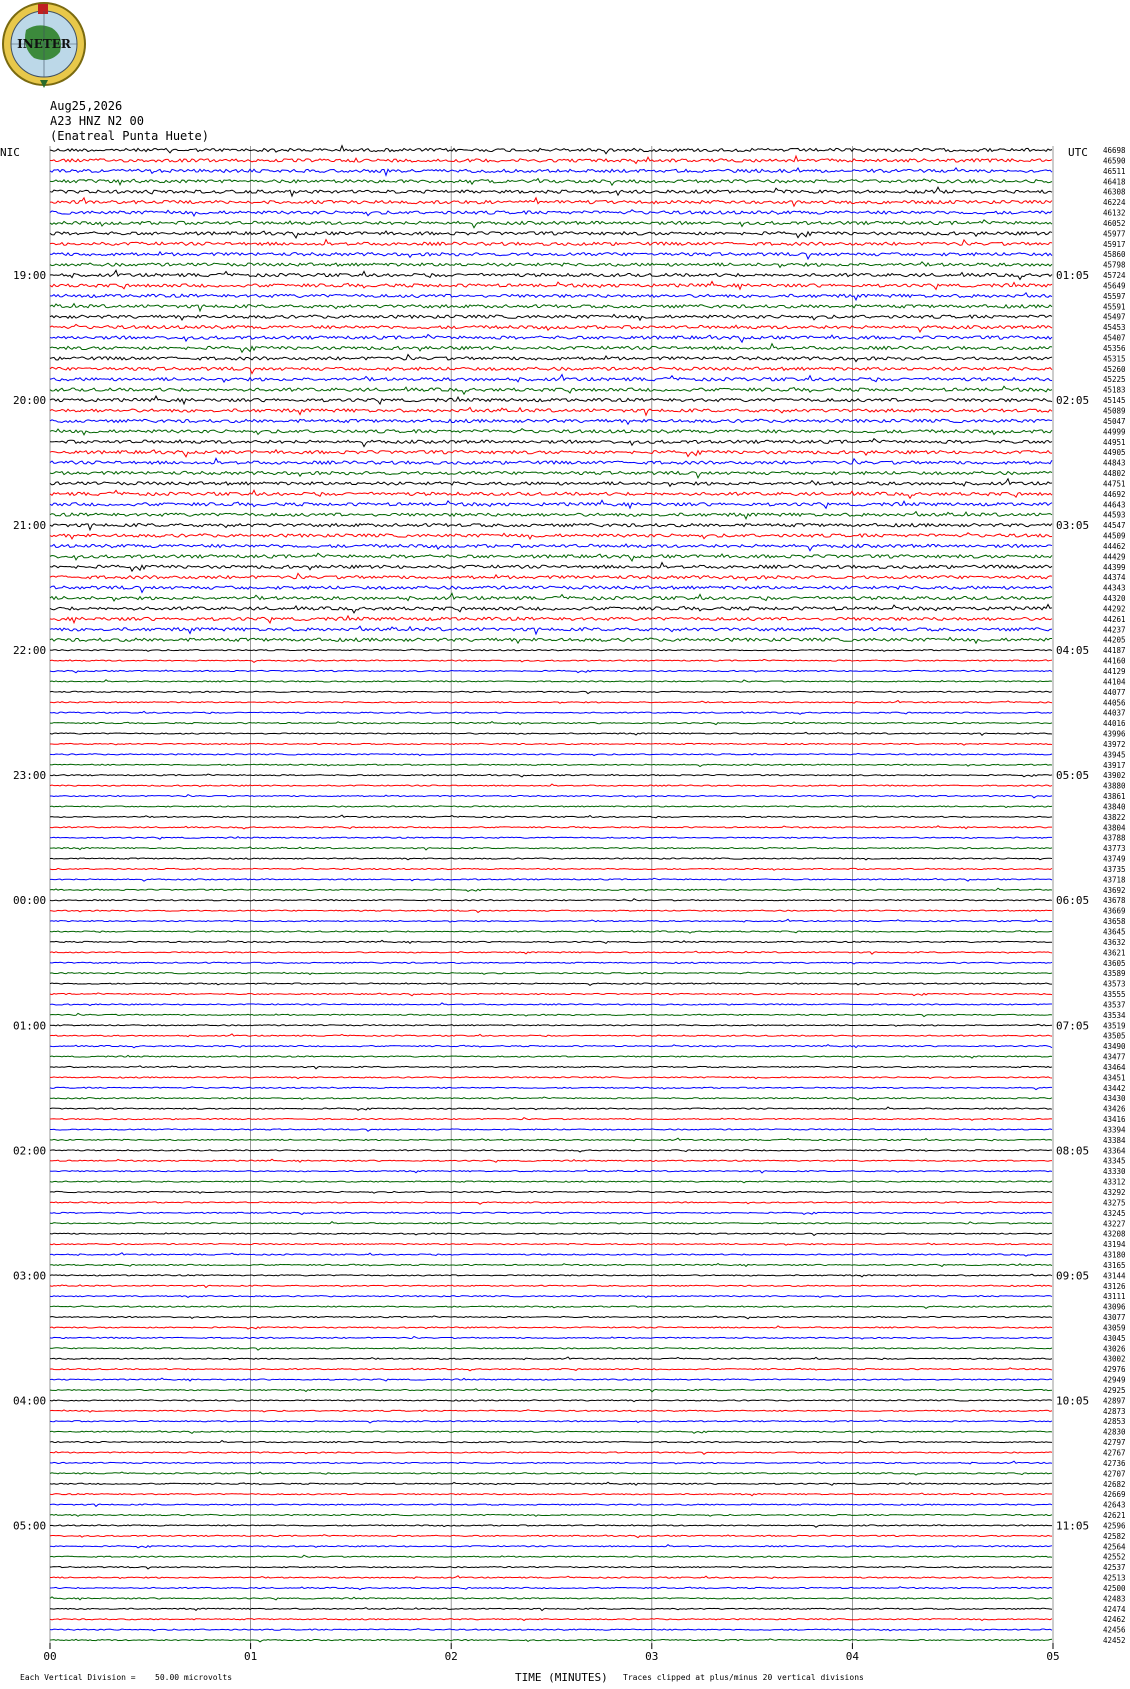  Describe the element at coordinates (1072, 1150) in the screenshot. I see `right-time-label: 08:05` at that location.